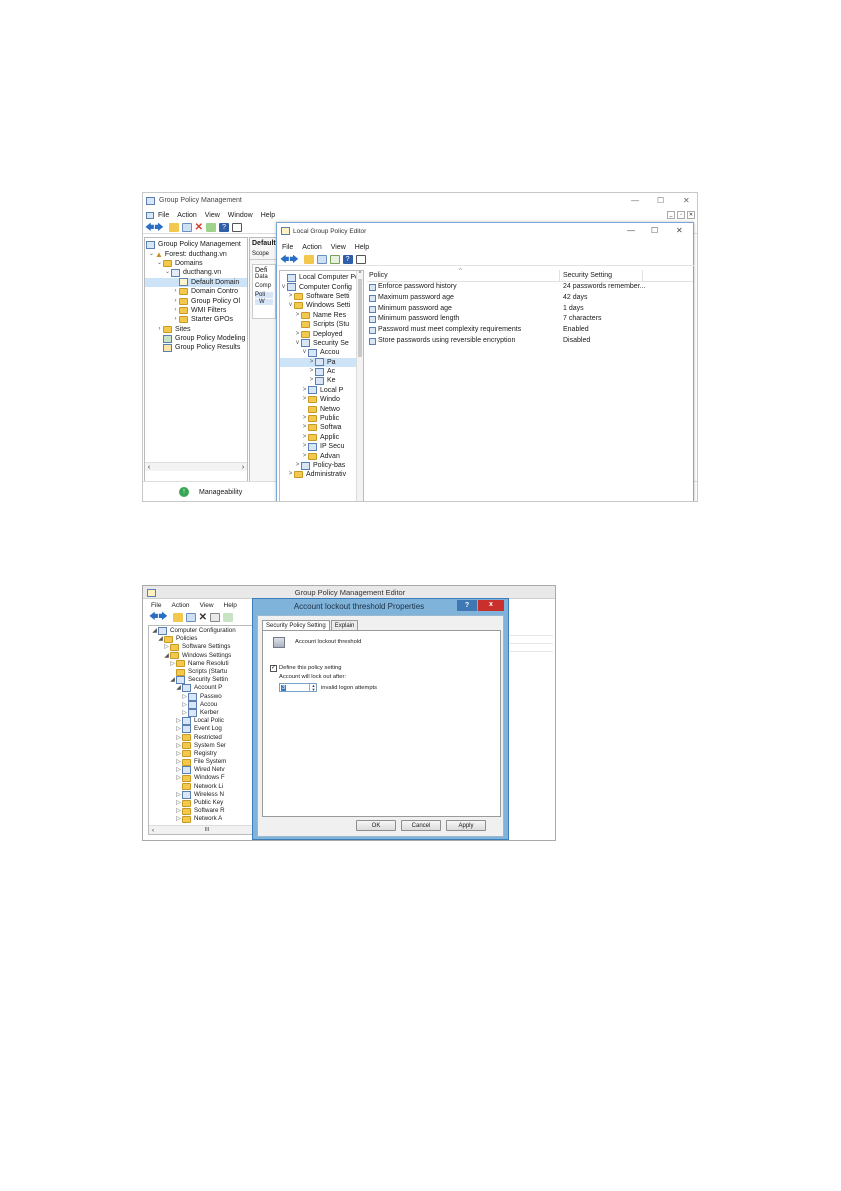 This screenshot has width=841, height=1191. I want to click on tree-item: > Software Setti, so click(321, 296).